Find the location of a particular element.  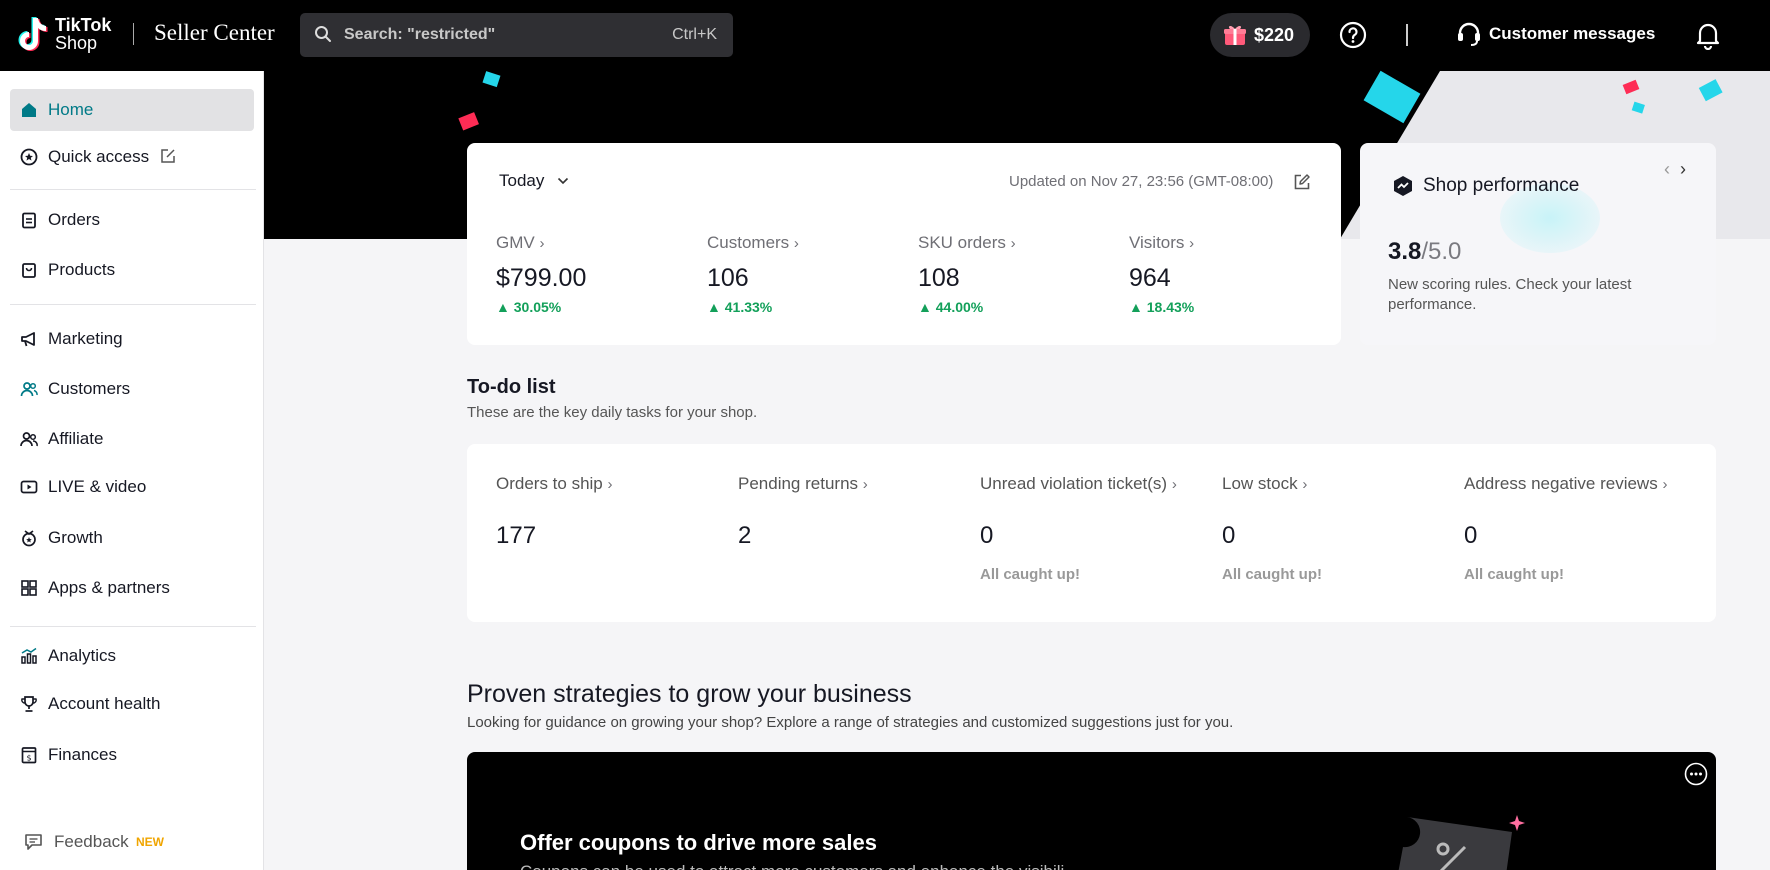

sidebar-item-account-health: Account health is located at coordinates (132, 704).